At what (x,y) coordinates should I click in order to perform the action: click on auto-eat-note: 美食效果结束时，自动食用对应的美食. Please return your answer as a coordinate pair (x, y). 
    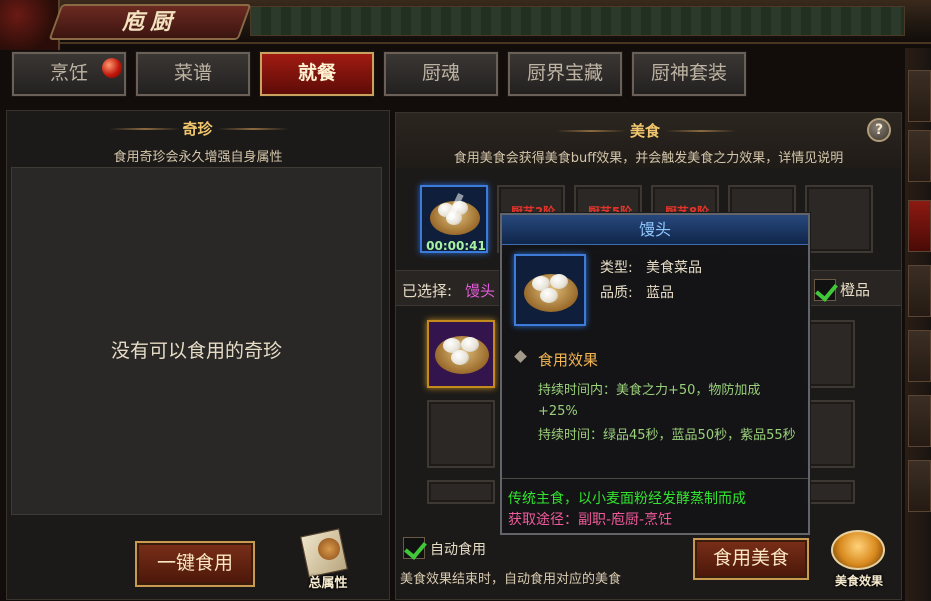
    Looking at the image, I should click on (511, 579).